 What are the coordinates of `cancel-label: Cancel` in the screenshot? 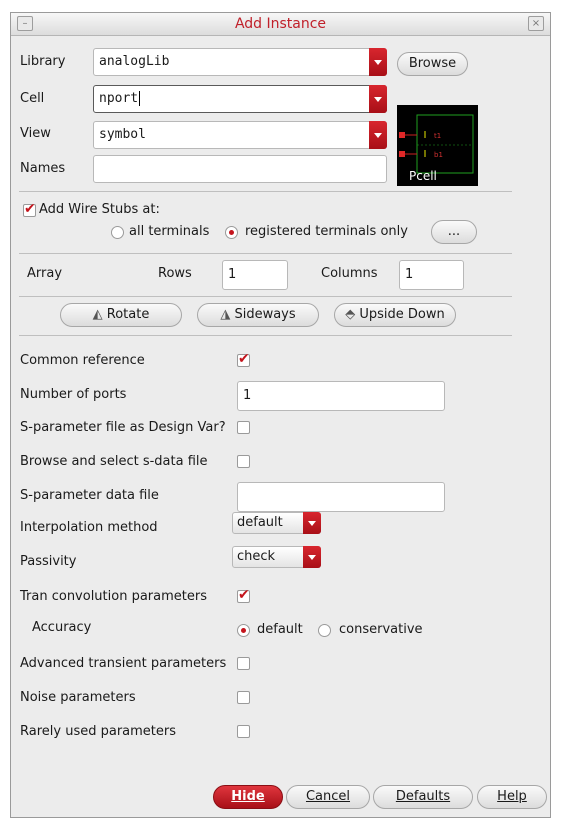 It's located at (328, 796).